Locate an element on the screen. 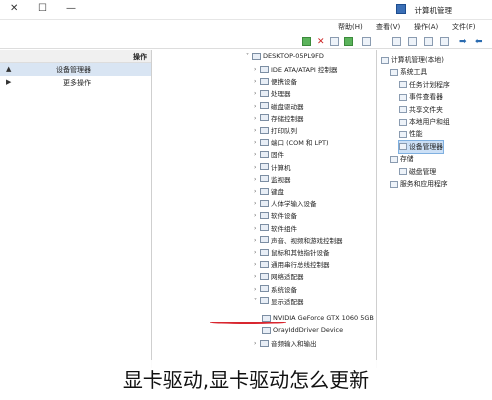  close-window-button: ✕ is located at coordinates (14, 8).